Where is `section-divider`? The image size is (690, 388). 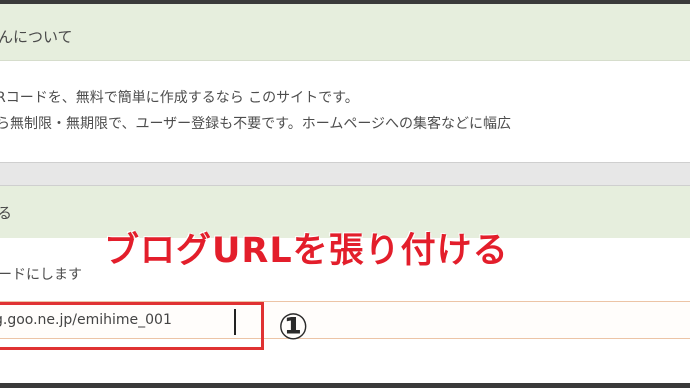
section-divider is located at coordinates (345, 174).